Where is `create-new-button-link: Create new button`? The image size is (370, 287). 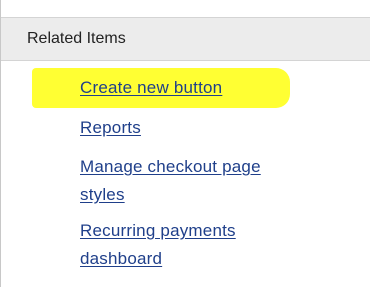
create-new-button-link: Create new button is located at coordinates (151, 88).